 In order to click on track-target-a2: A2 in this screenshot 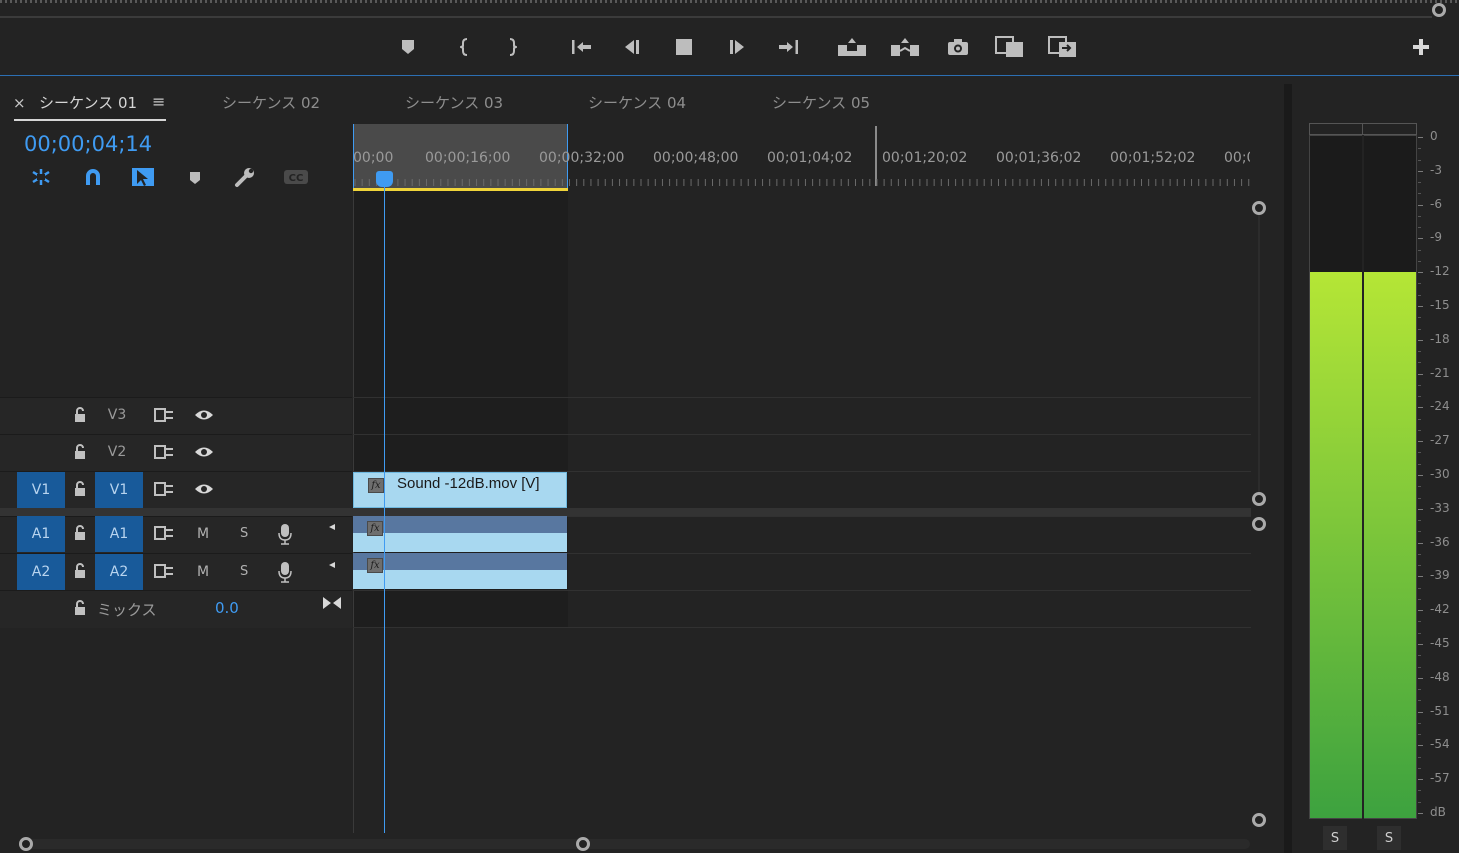, I will do `click(119, 572)`.